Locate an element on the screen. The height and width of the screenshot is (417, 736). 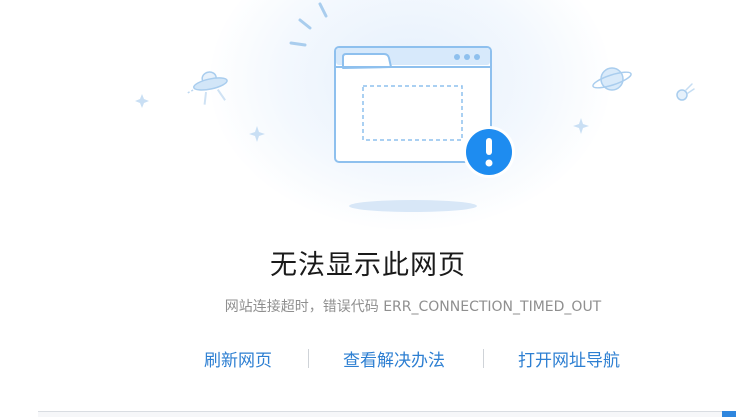
error-message: 网站连接超时，错误代码 ERR_CONNECTION_TIMED_OUT is located at coordinates (413, 307).